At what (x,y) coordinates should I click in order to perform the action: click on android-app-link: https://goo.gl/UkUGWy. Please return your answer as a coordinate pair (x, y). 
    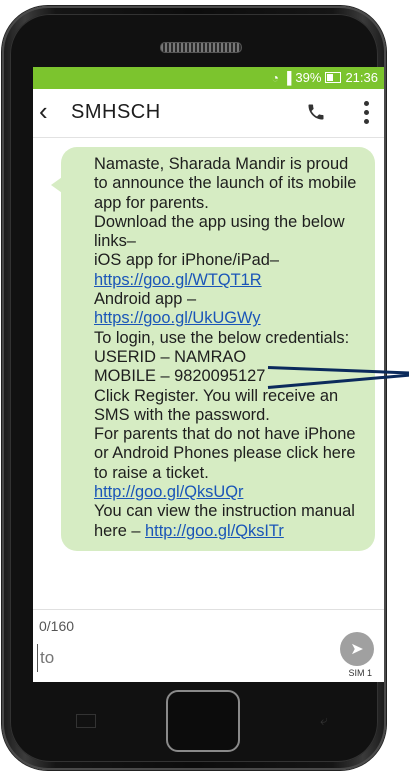
    Looking at the image, I should click on (229, 318).